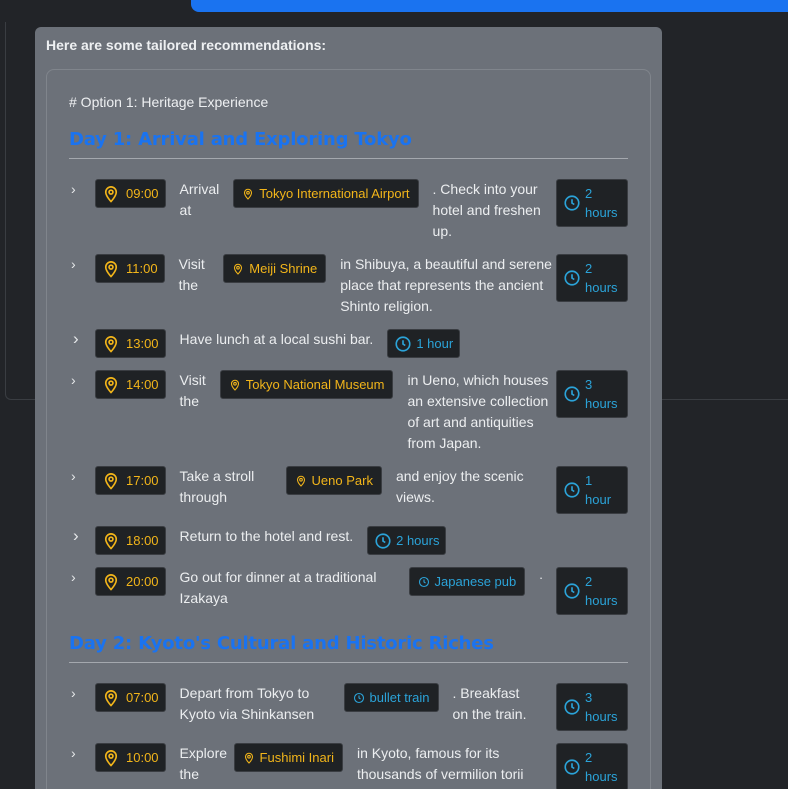 This screenshot has width=788, height=789. What do you see at coordinates (541, 574) in the screenshot?
I see `activity-text: .` at bounding box center [541, 574].